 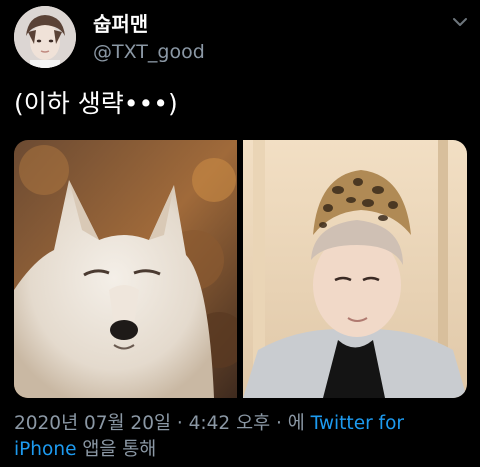 What do you see at coordinates (229, 423) in the screenshot?
I see `tweet-time: 4:42 오후` at bounding box center [229, 423].